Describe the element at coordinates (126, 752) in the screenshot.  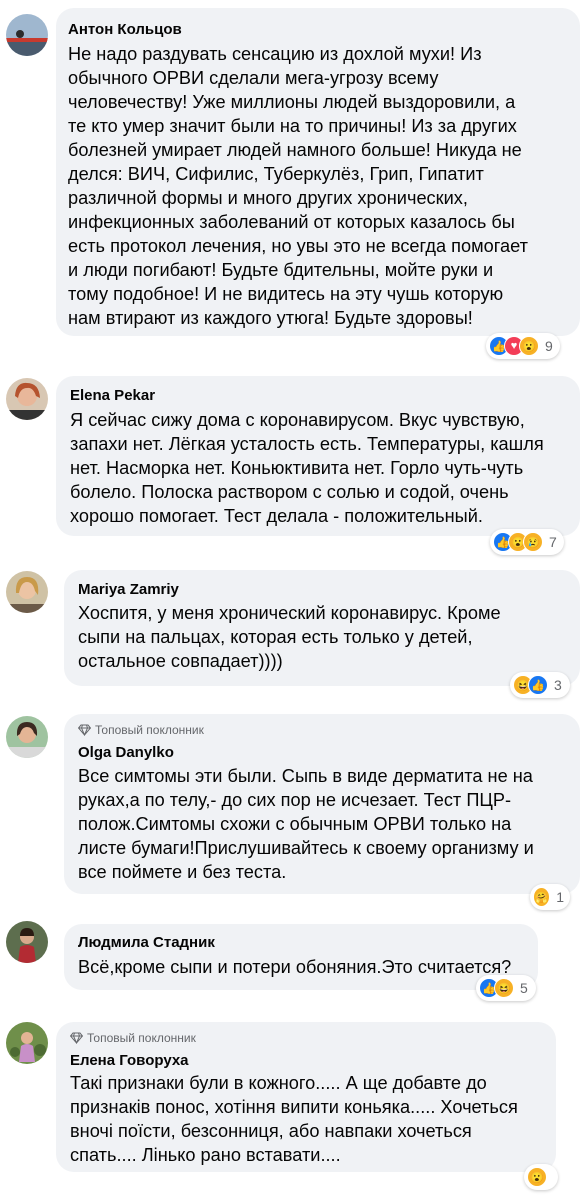
I see `author-name: Olga Danylko` at that location.